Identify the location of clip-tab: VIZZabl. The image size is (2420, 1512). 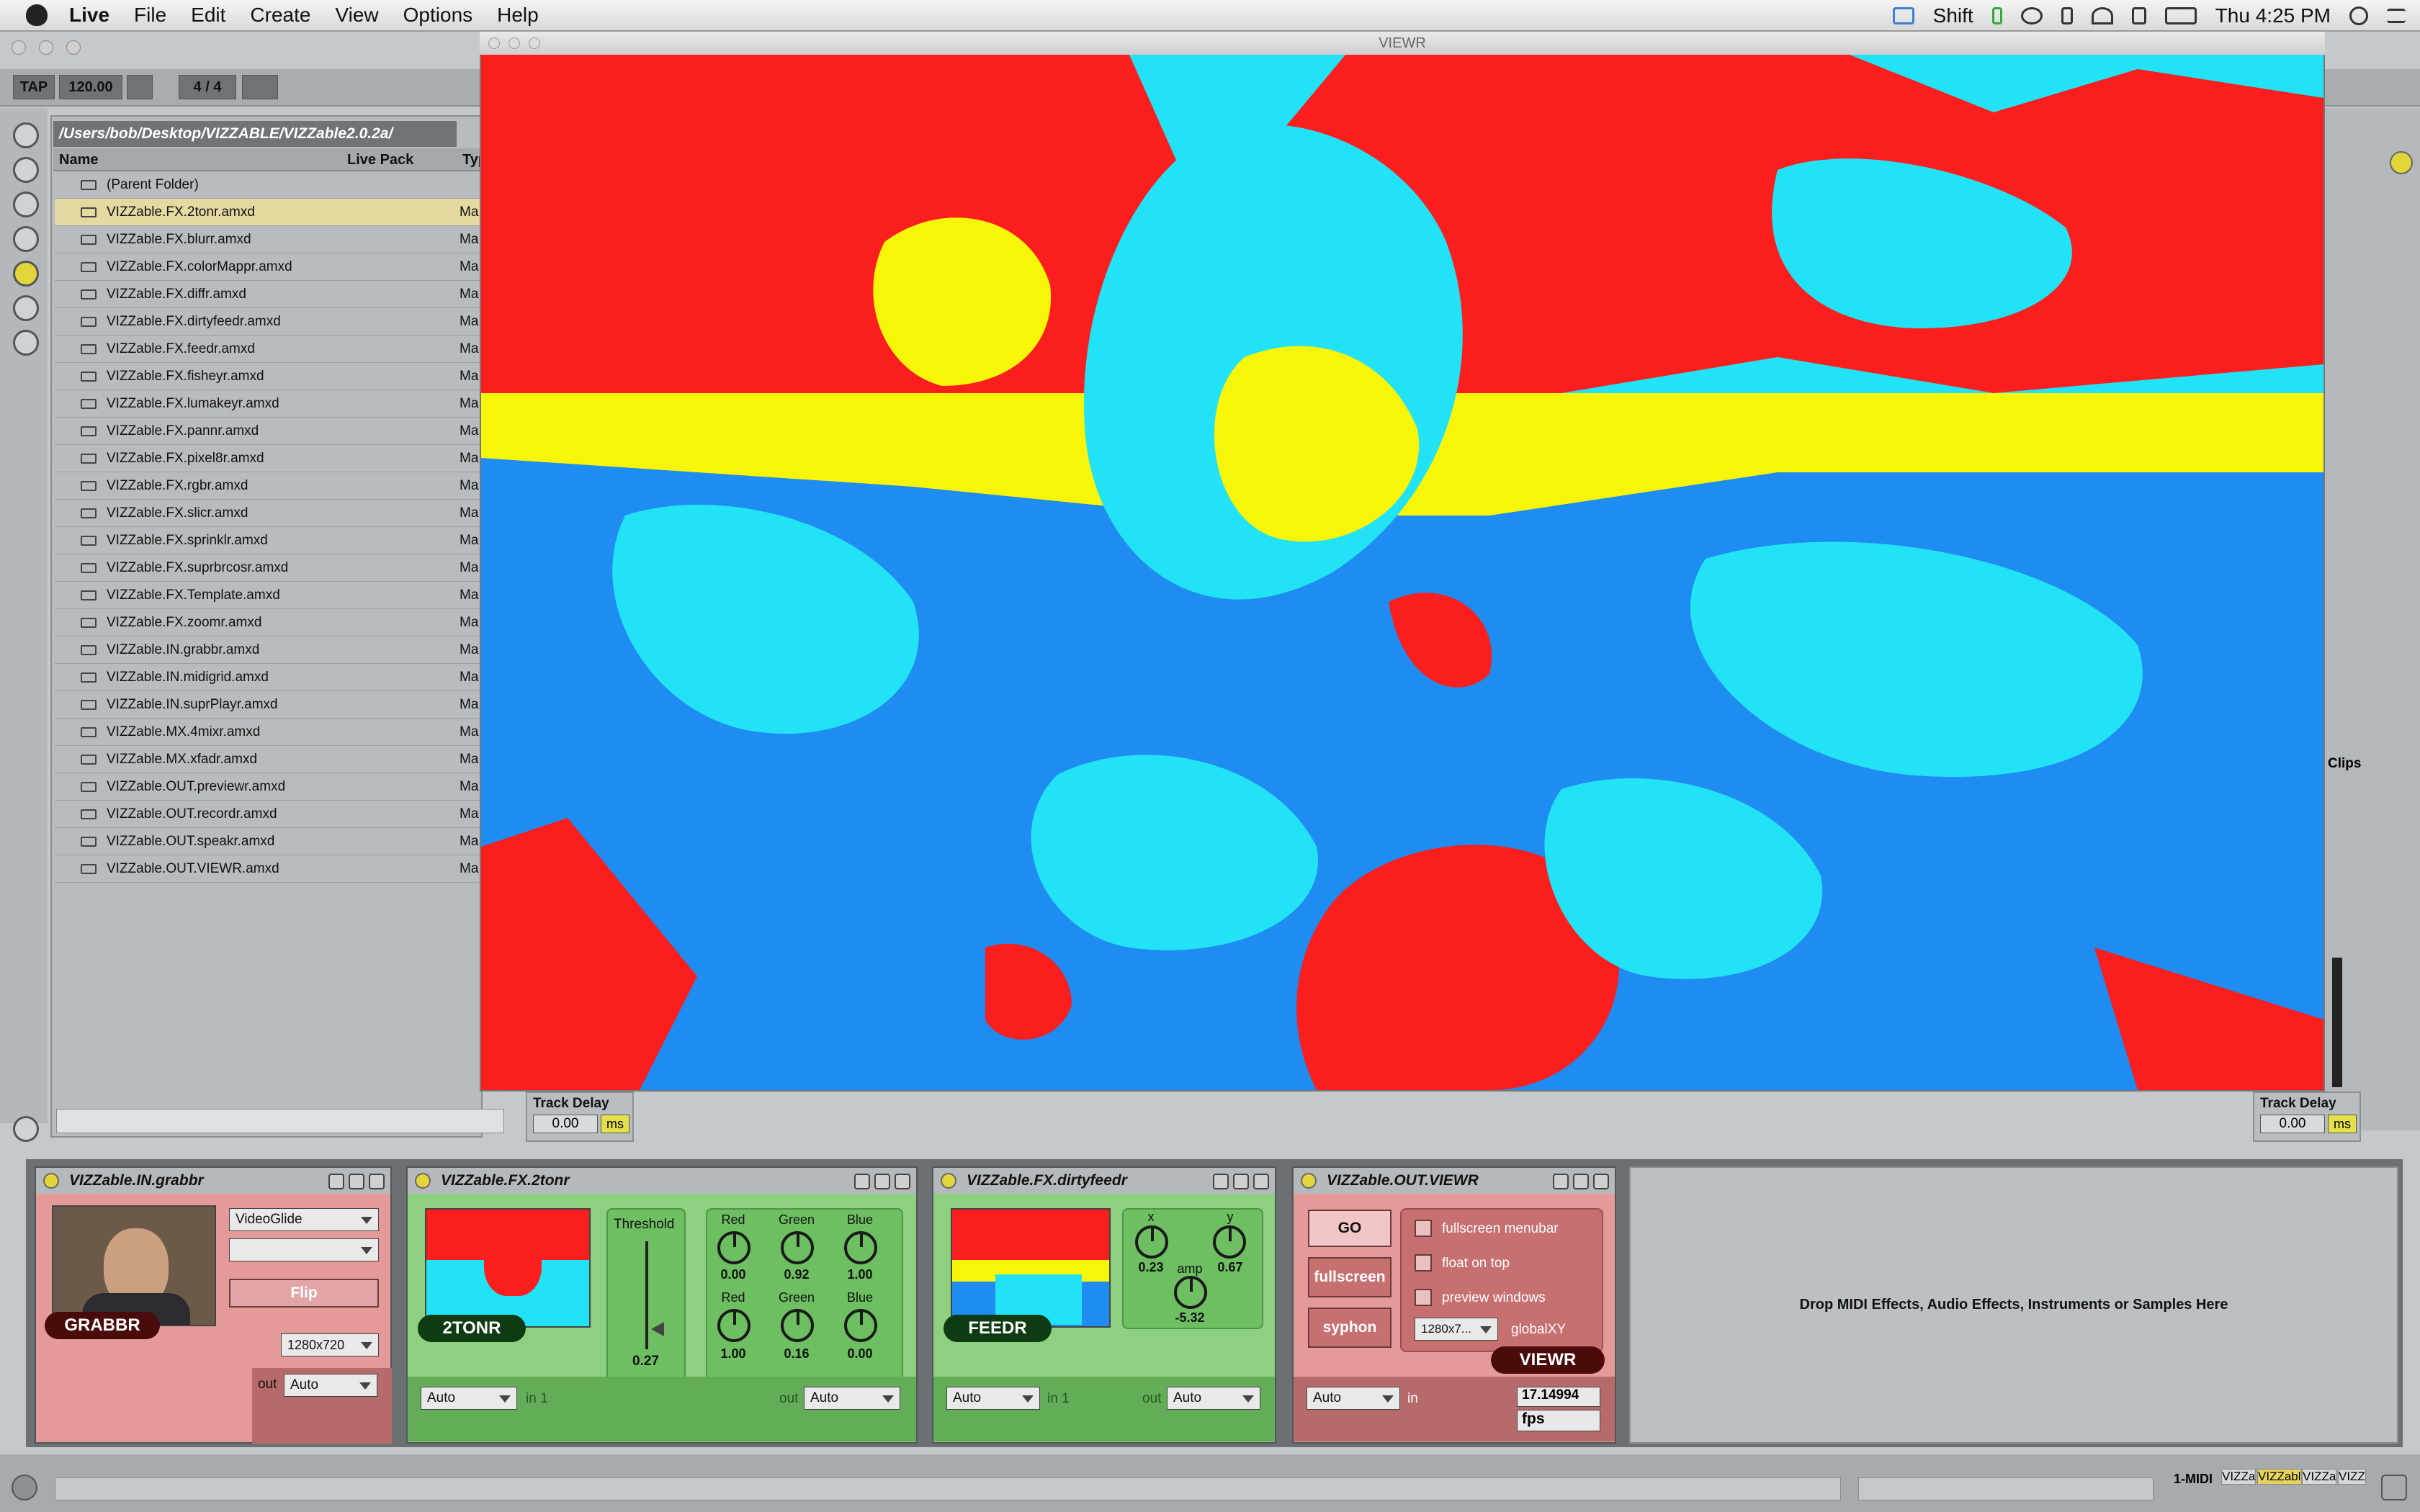
(2279, 1477).